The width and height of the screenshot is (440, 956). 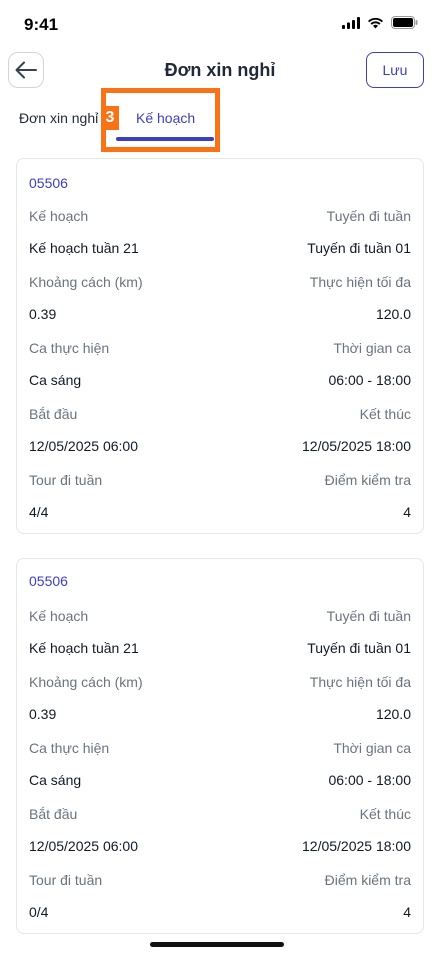 I want to click on tour-value: 4/4, so click(x=39, y=512).